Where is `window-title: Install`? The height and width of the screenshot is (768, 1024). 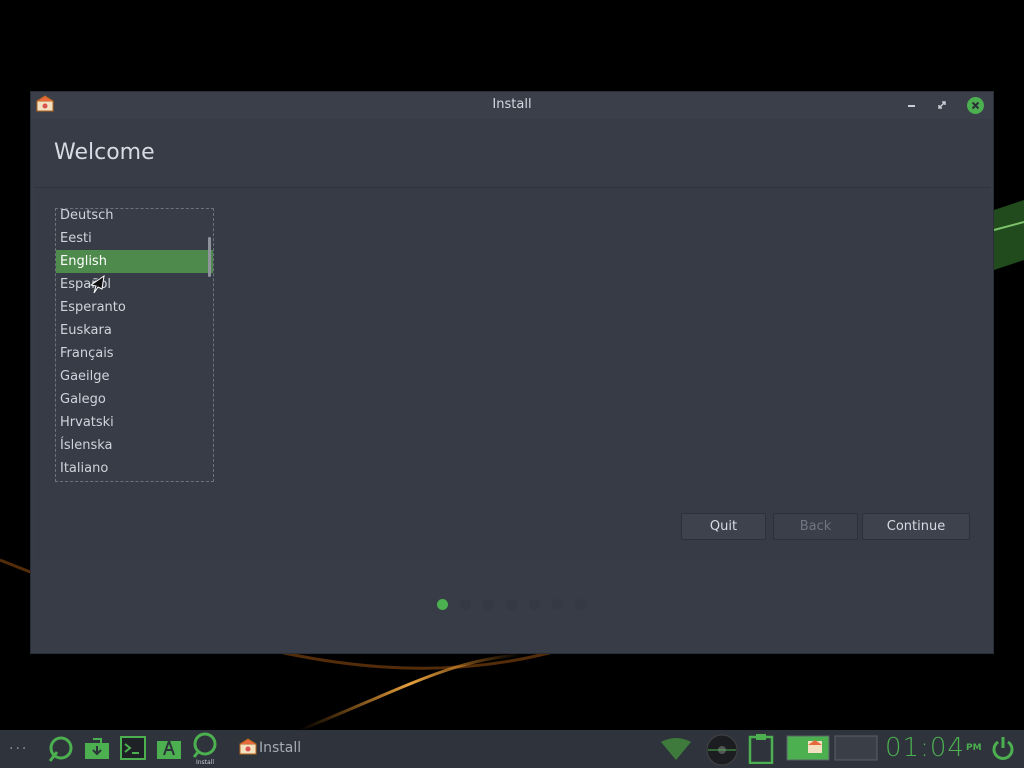
window-title: Install is located at coordinates (512, 104).